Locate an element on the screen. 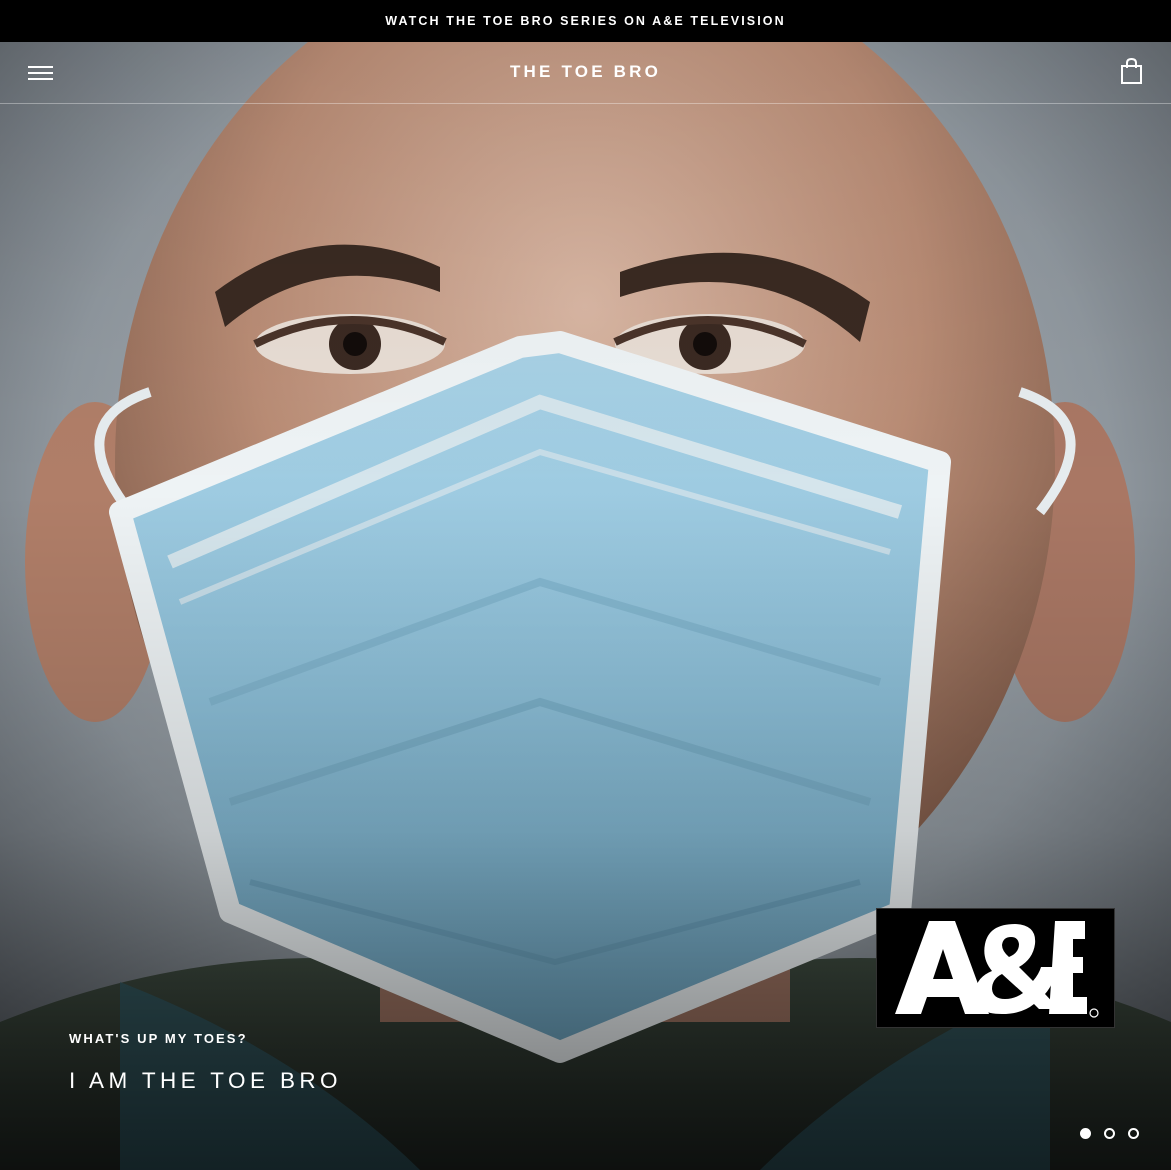 The height and width of the screenshot is (1170, 1171). hamburger-menu-icon is located at coordinates (41, 73).